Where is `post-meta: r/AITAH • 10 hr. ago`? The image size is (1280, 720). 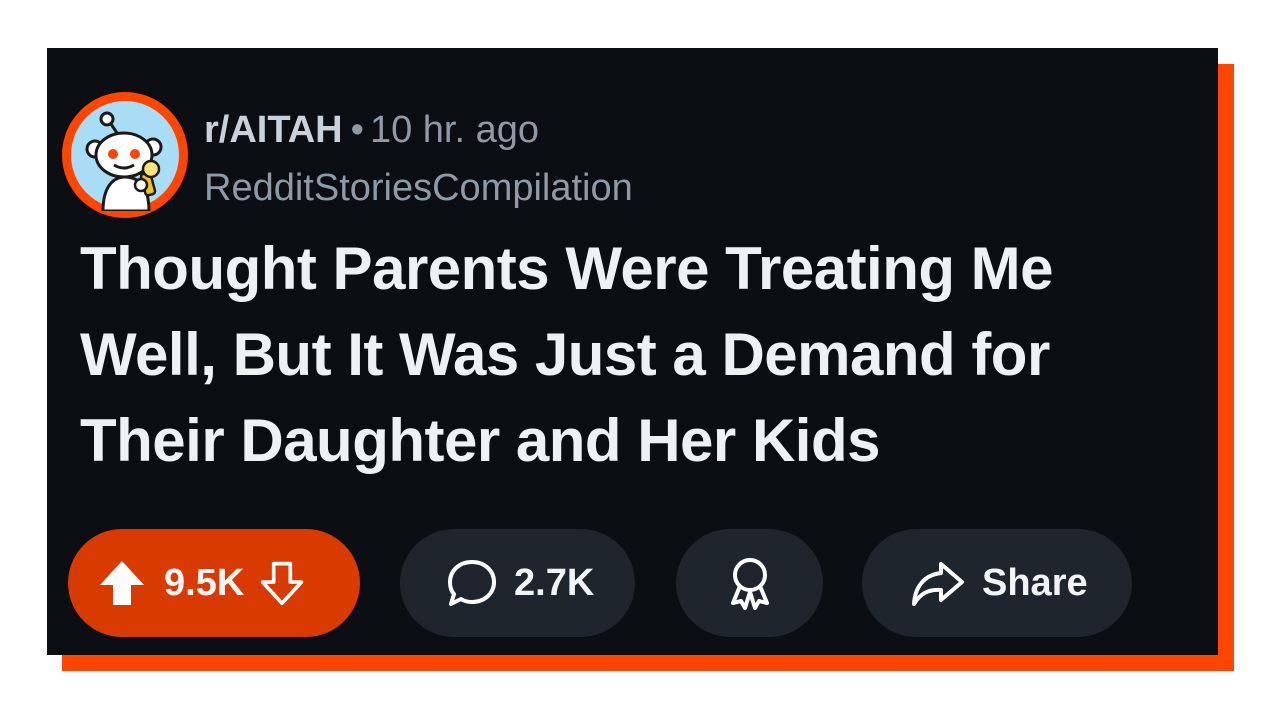
post-meta: r/AITAH • 10 hr. ago is located at coordinates (371, 130).